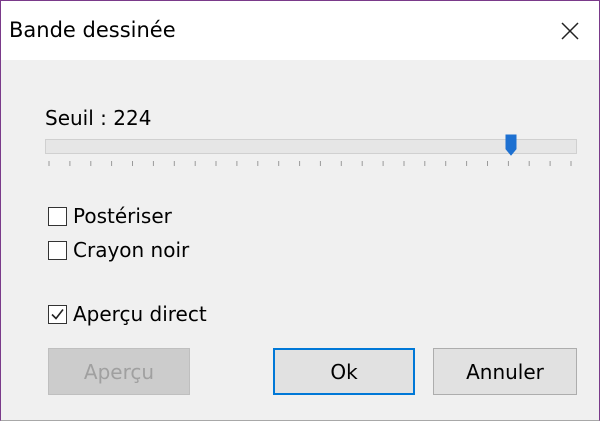 This screenshot has width=600, height=421. What do you see at coordinates (505, 371) in the screenshot?
I see `cancel-button: Annuler` at bounding box center [505, 371].